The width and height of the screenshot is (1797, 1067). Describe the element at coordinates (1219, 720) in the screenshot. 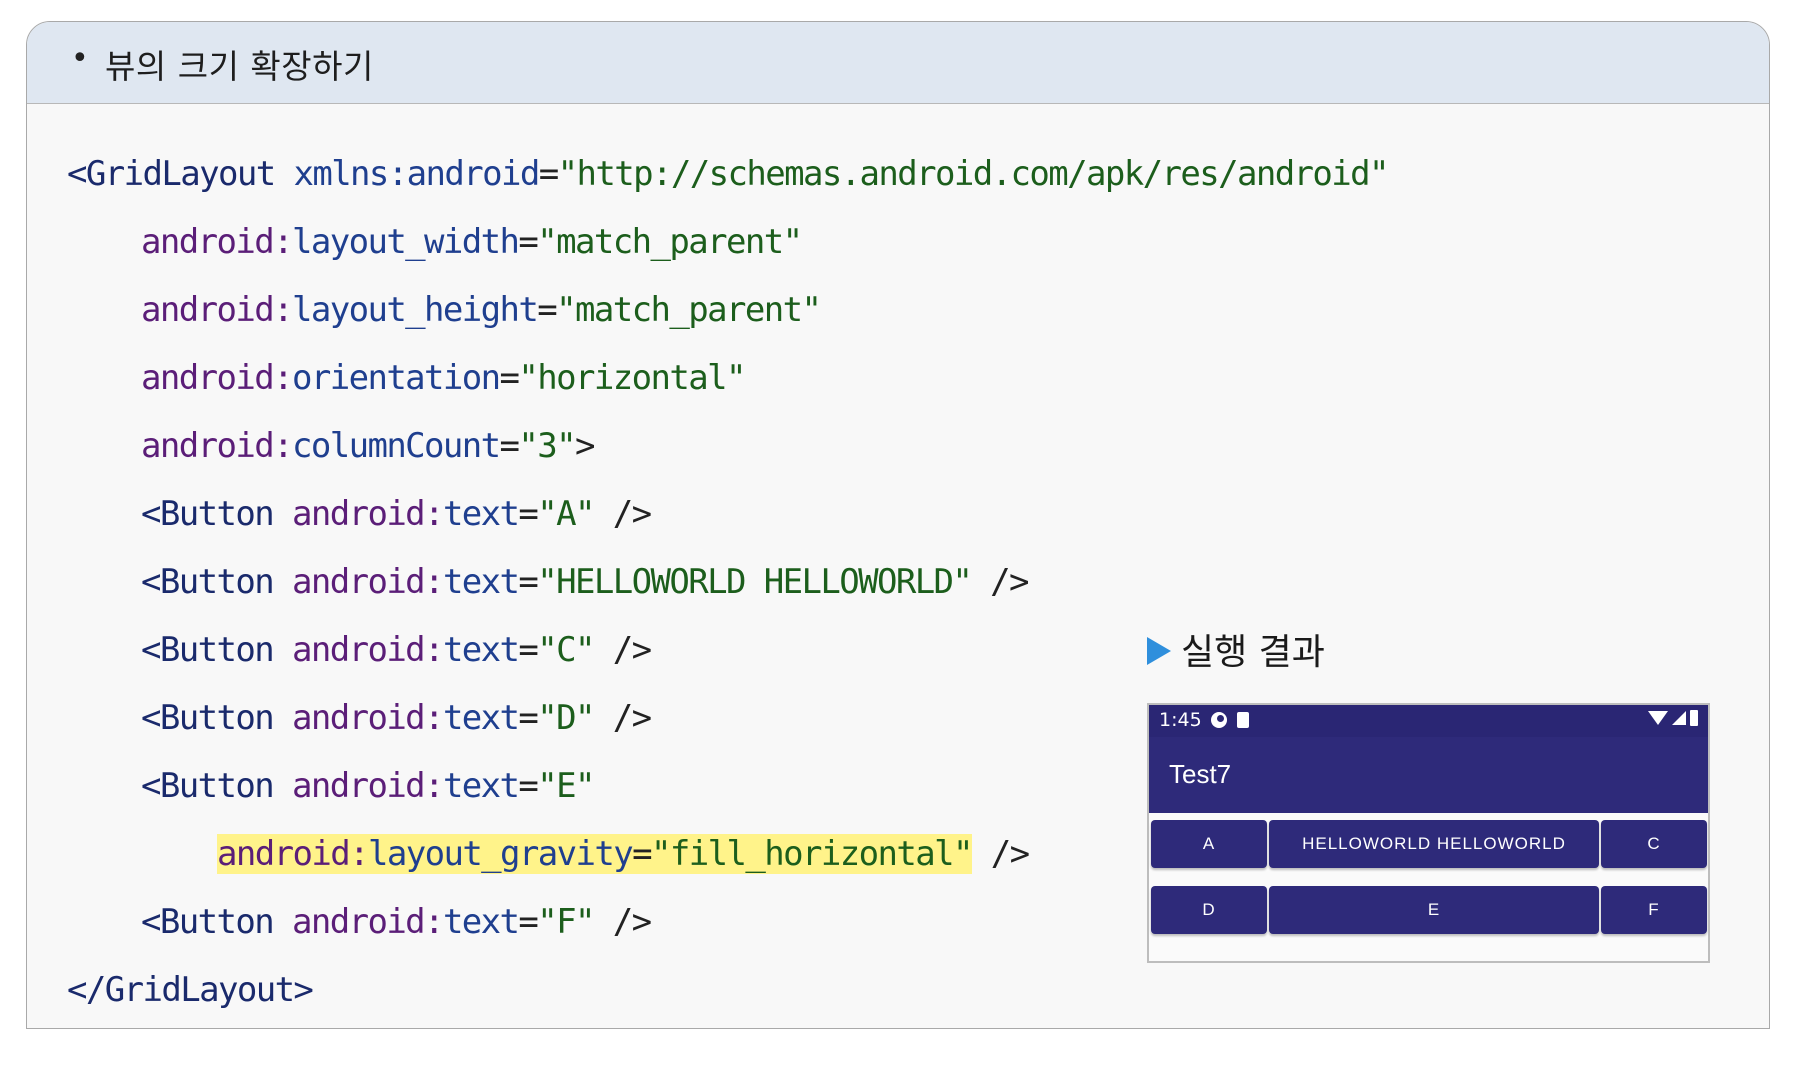

I see `notification-icon` at that location.